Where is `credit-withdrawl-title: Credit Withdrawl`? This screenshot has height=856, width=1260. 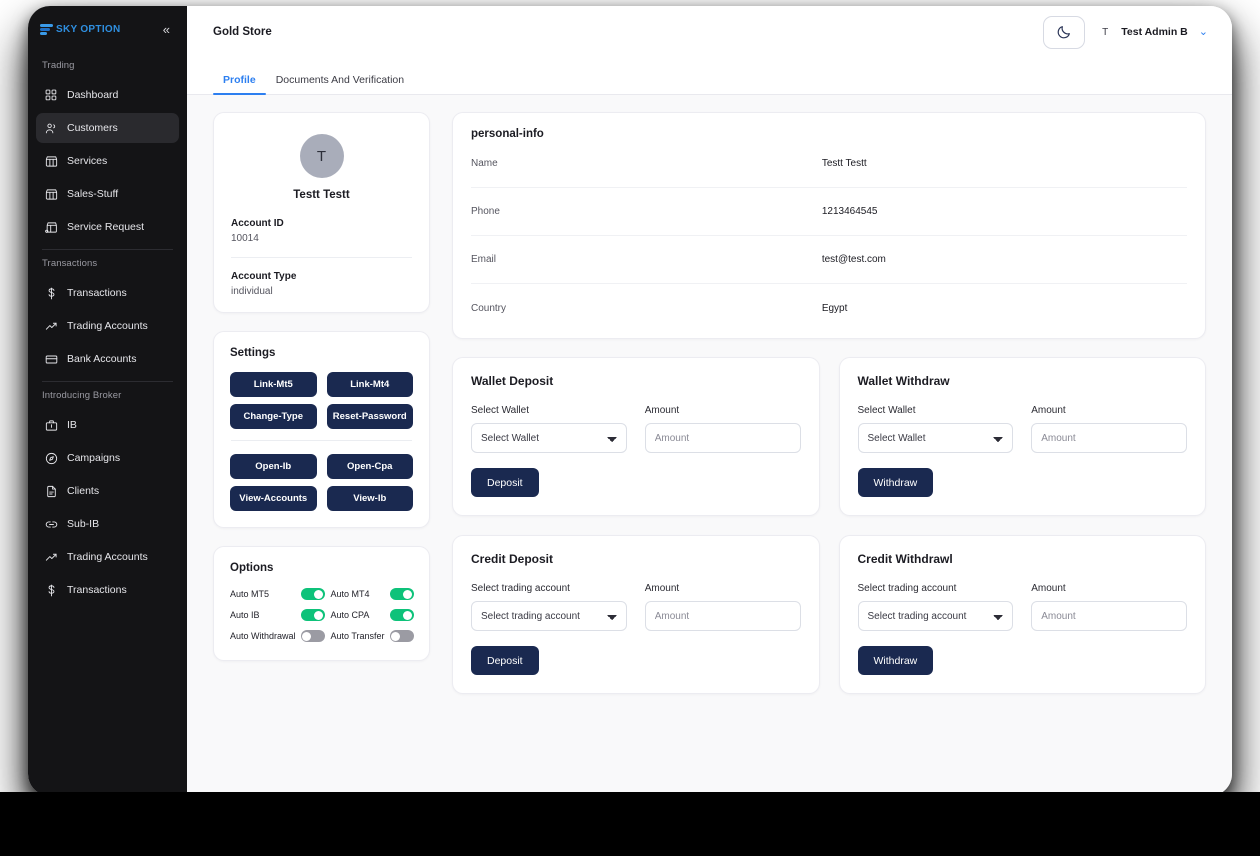
credit-withdrawl-title: Credit Withdrawl is located at coordinates (905, 559).